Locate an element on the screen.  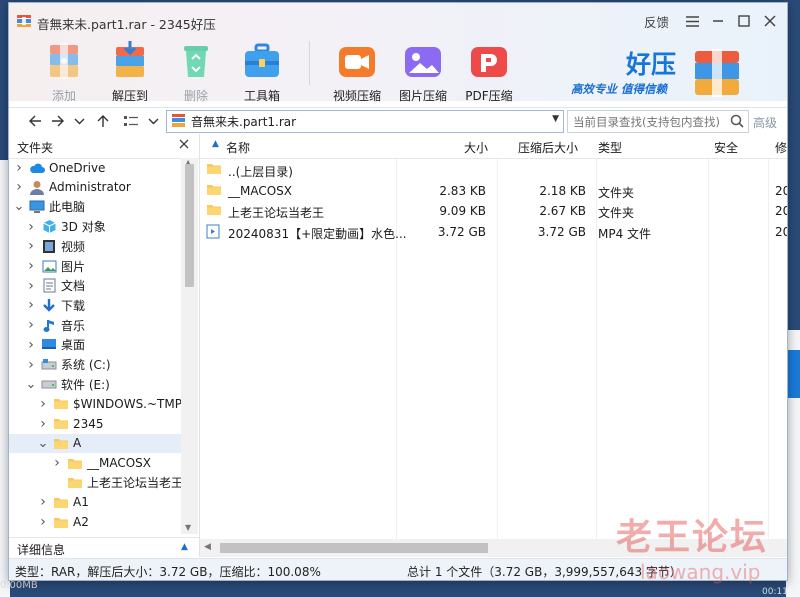
file-name: ..(上层目录) is located at coordinates (260, 172).